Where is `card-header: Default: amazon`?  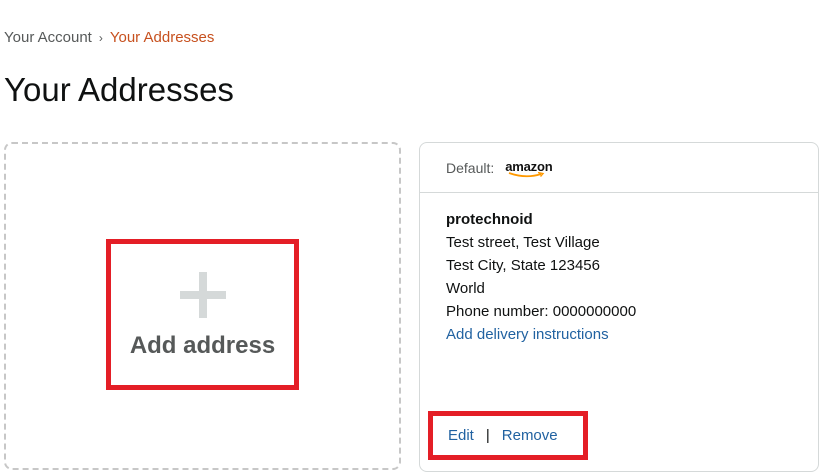
card-header: Default: amazon is located at coordinates (619, 168).